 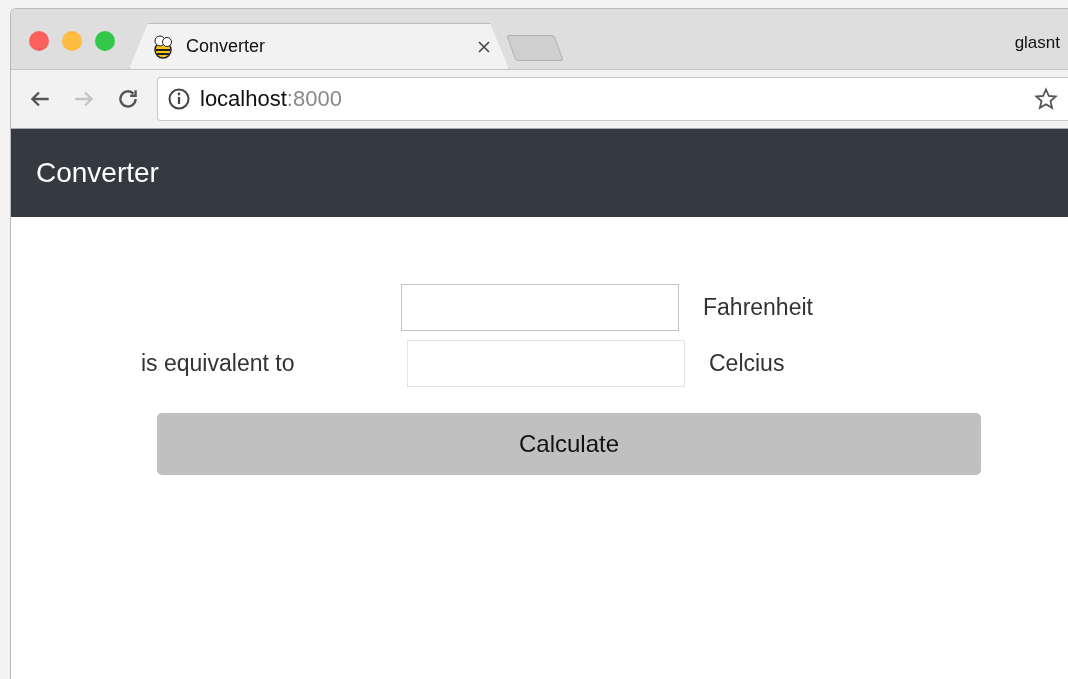 I want to click on tab-title: Converter, so click(x=226, y=46).